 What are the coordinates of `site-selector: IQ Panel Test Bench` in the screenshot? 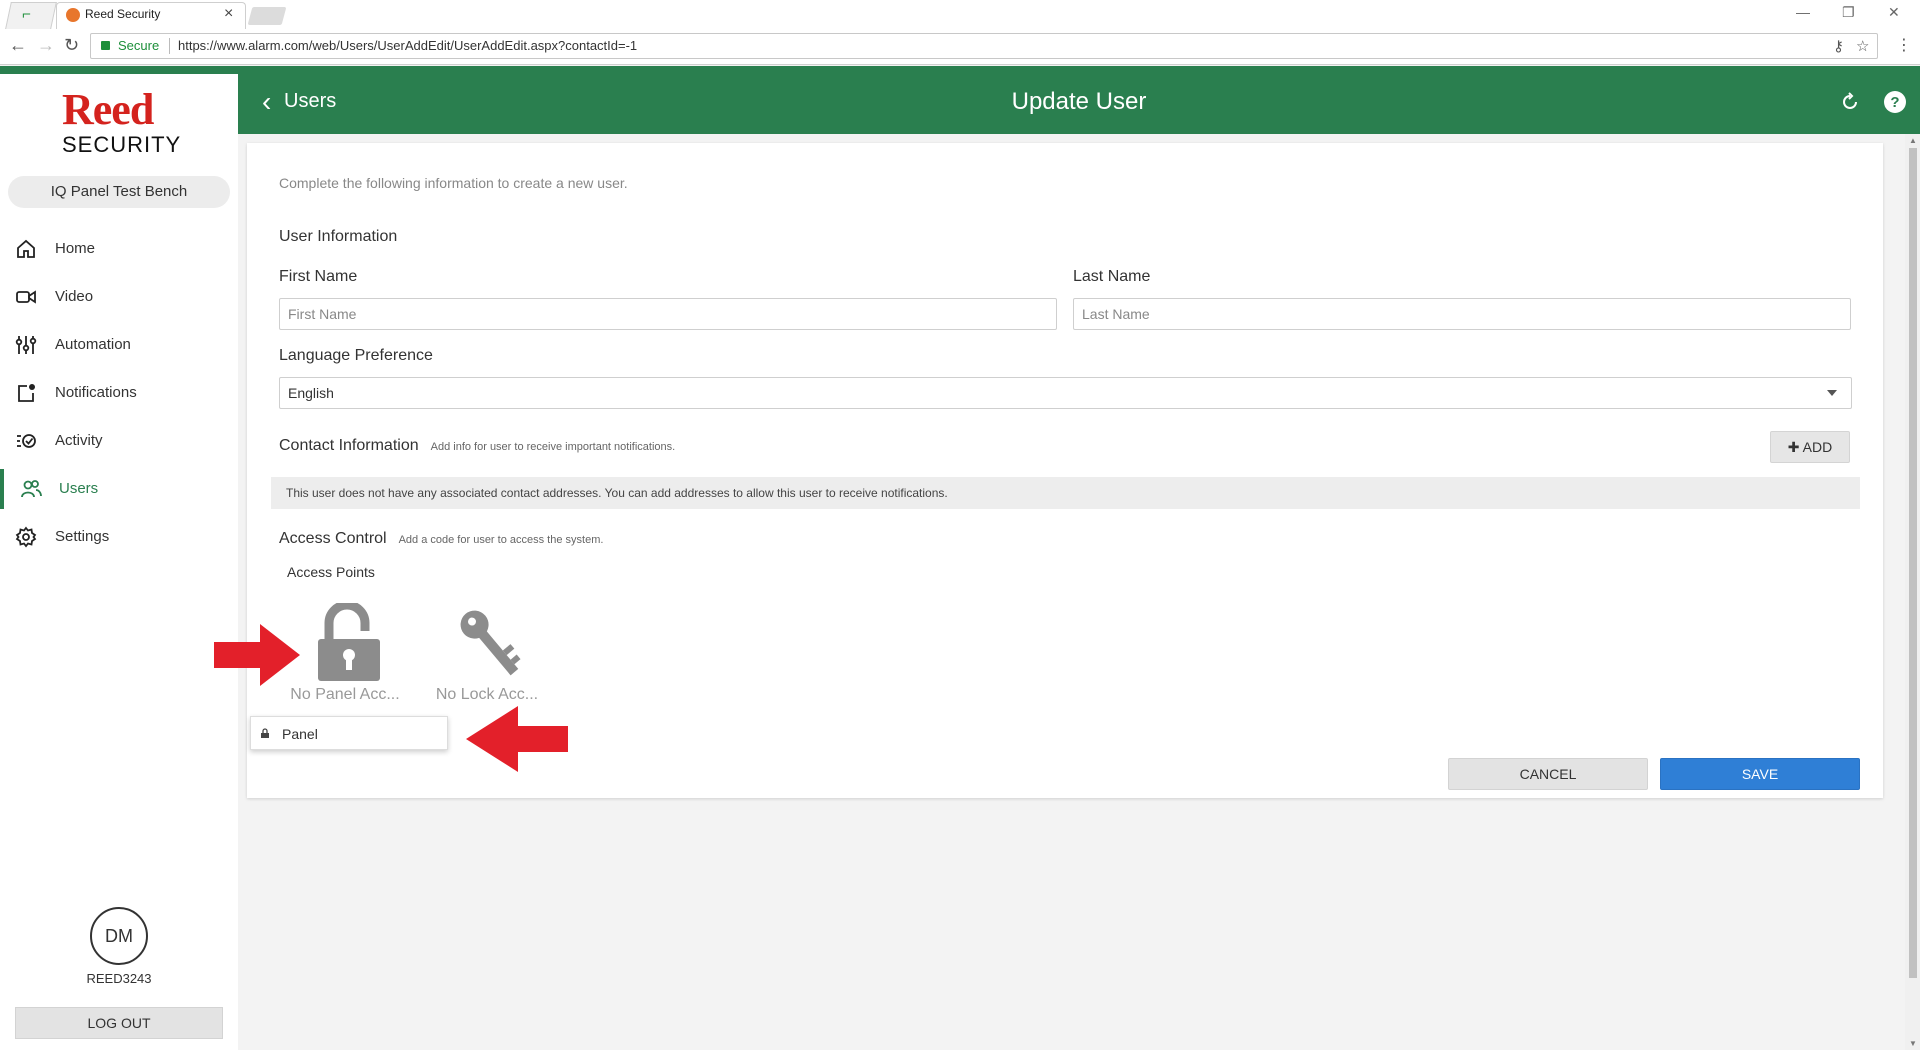 It's located at (119, 192).